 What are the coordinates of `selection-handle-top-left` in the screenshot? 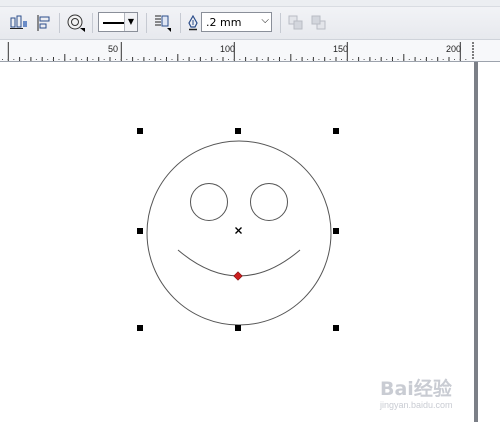 It's located at (140, 131).